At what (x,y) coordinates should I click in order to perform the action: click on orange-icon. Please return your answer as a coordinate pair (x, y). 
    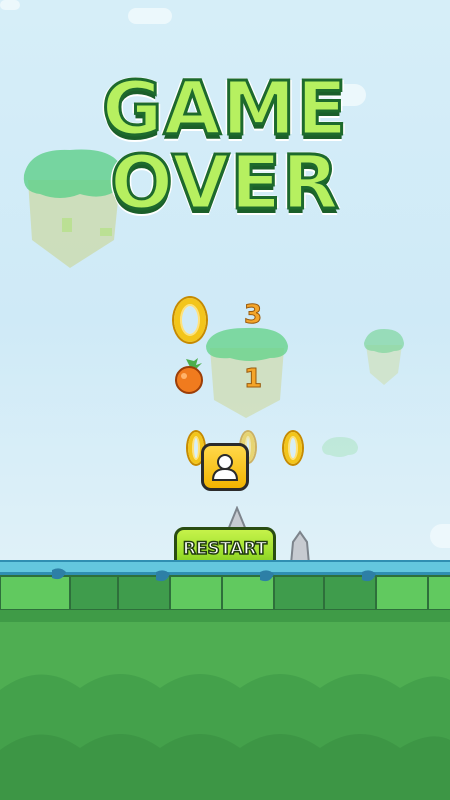
    Looking at the image, I should click on (189, 376).